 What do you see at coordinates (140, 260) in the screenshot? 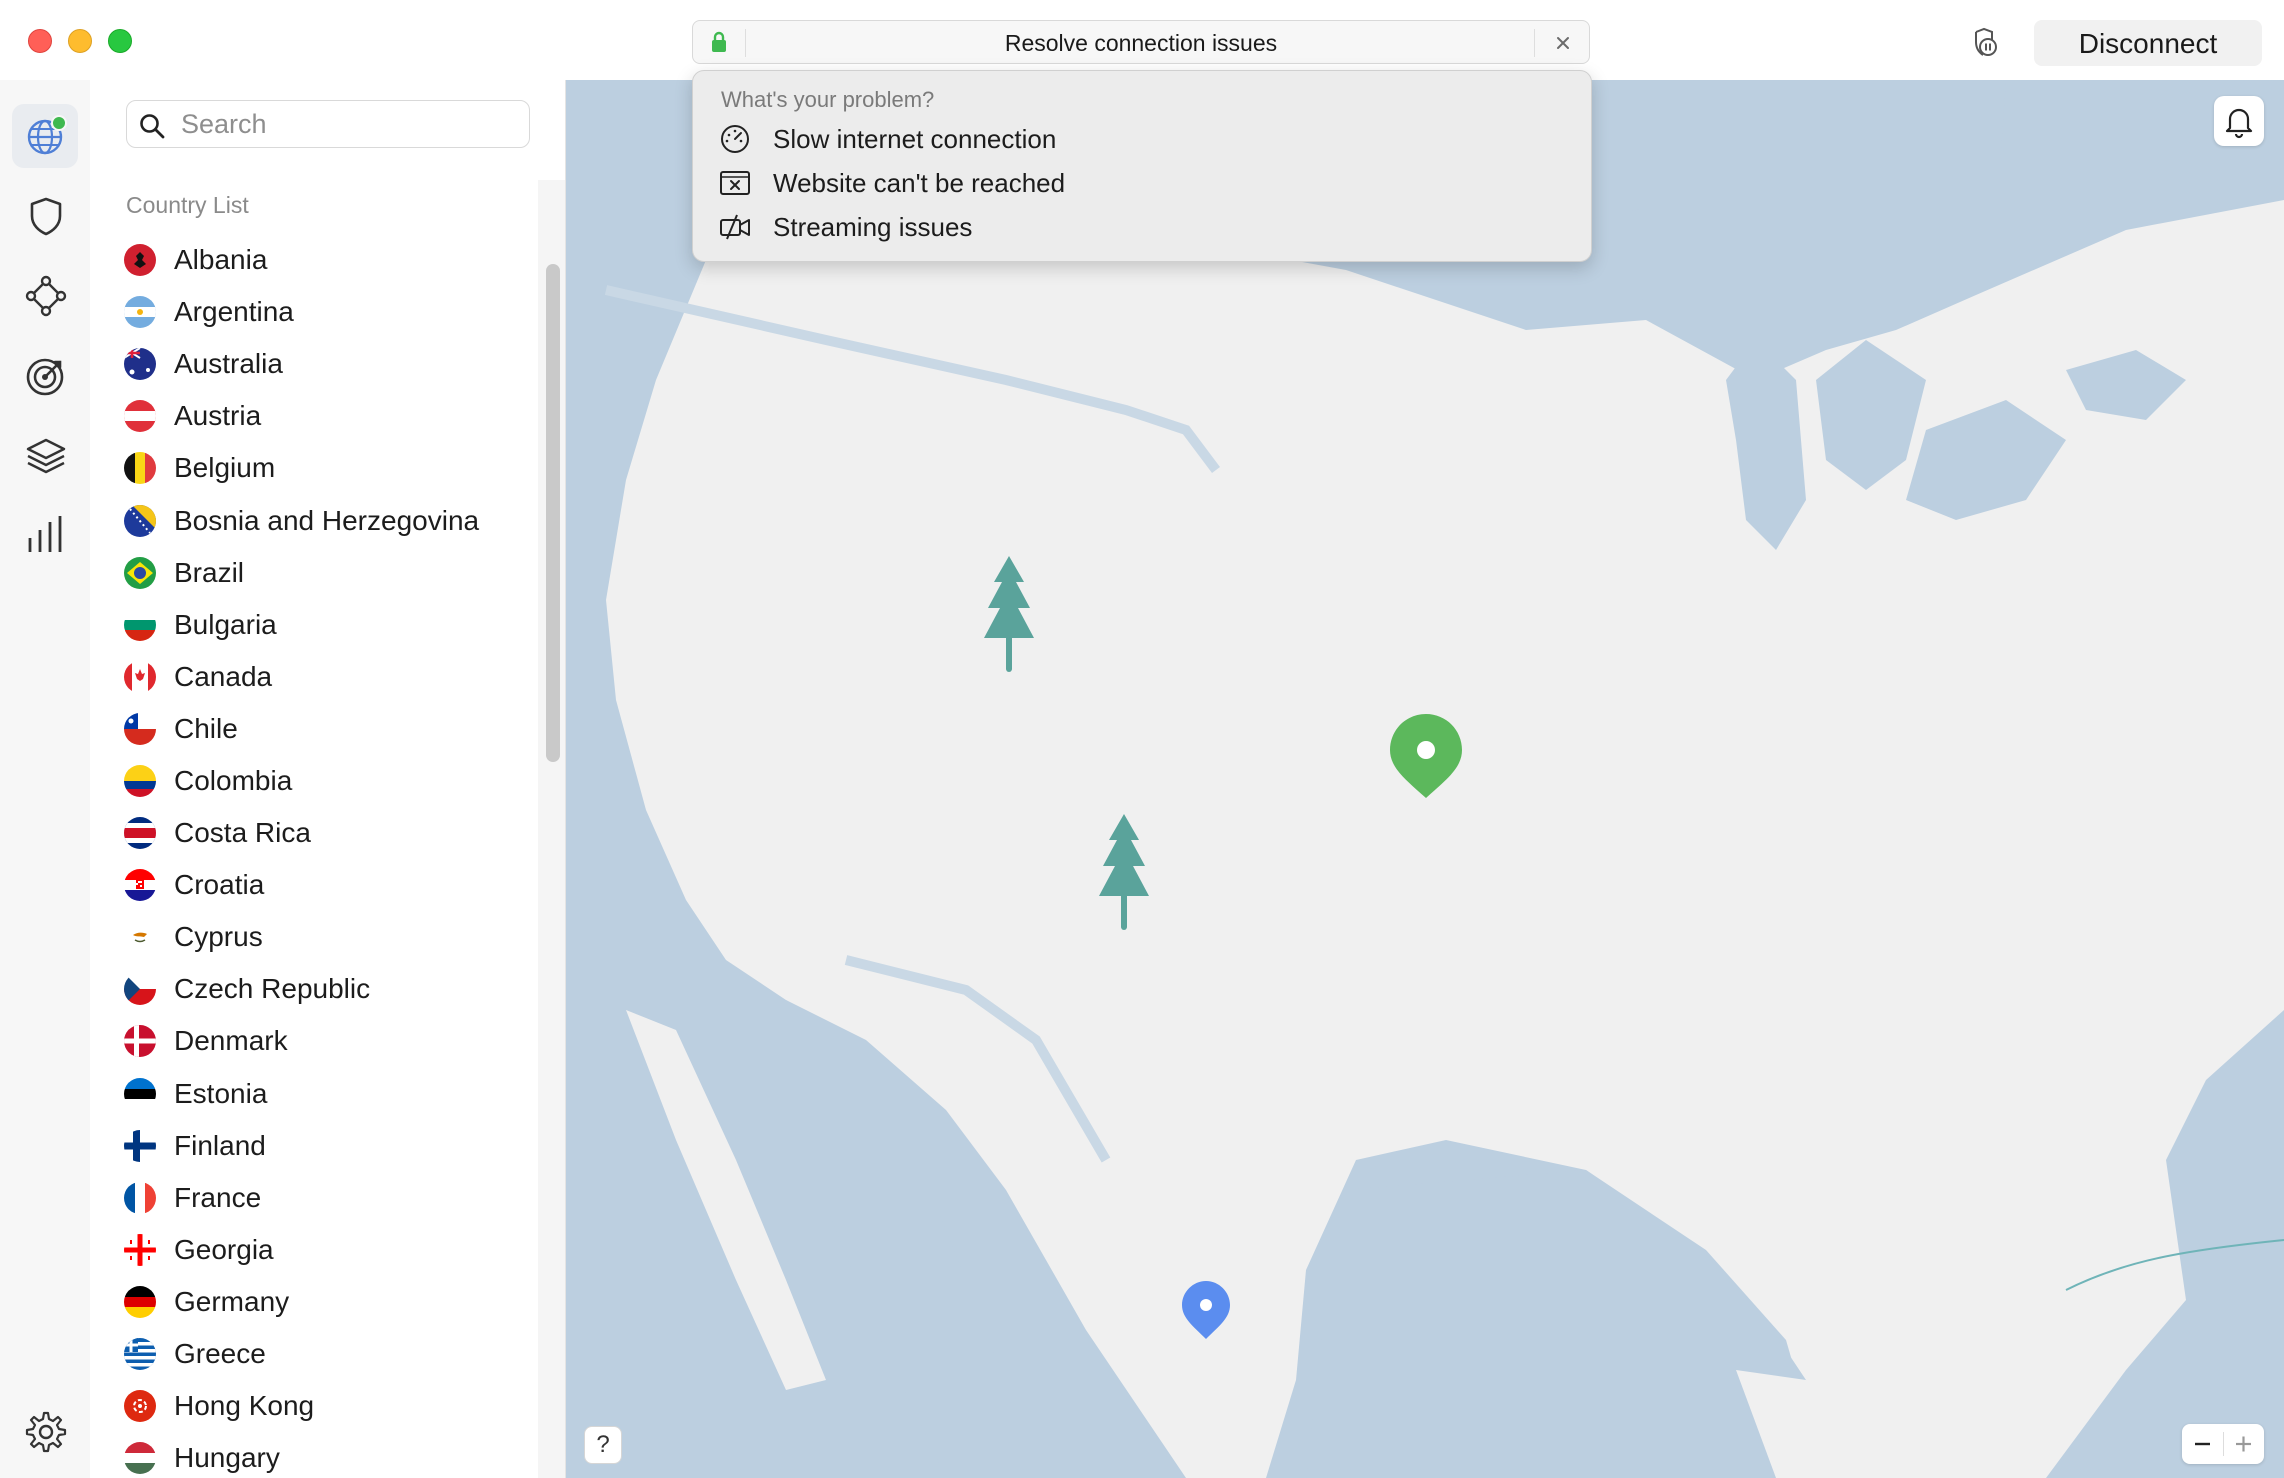
I see `flag-albania-icon` at bounding box center [140, 260].